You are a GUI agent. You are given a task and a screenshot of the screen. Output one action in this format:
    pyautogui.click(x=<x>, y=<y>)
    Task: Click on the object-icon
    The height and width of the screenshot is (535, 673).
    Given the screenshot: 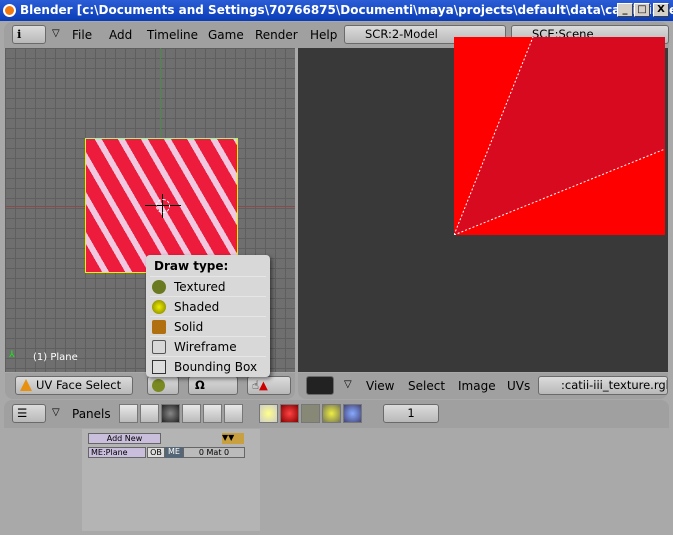 What is the action you would take?
    pyautogui.click(x=191, y=413)
    